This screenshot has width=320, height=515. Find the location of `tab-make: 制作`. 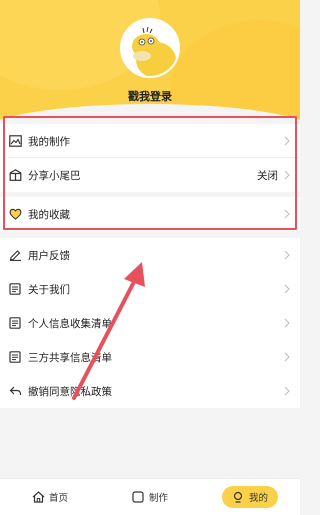

tab-make: 制作 is located at coordinates (150, 497).